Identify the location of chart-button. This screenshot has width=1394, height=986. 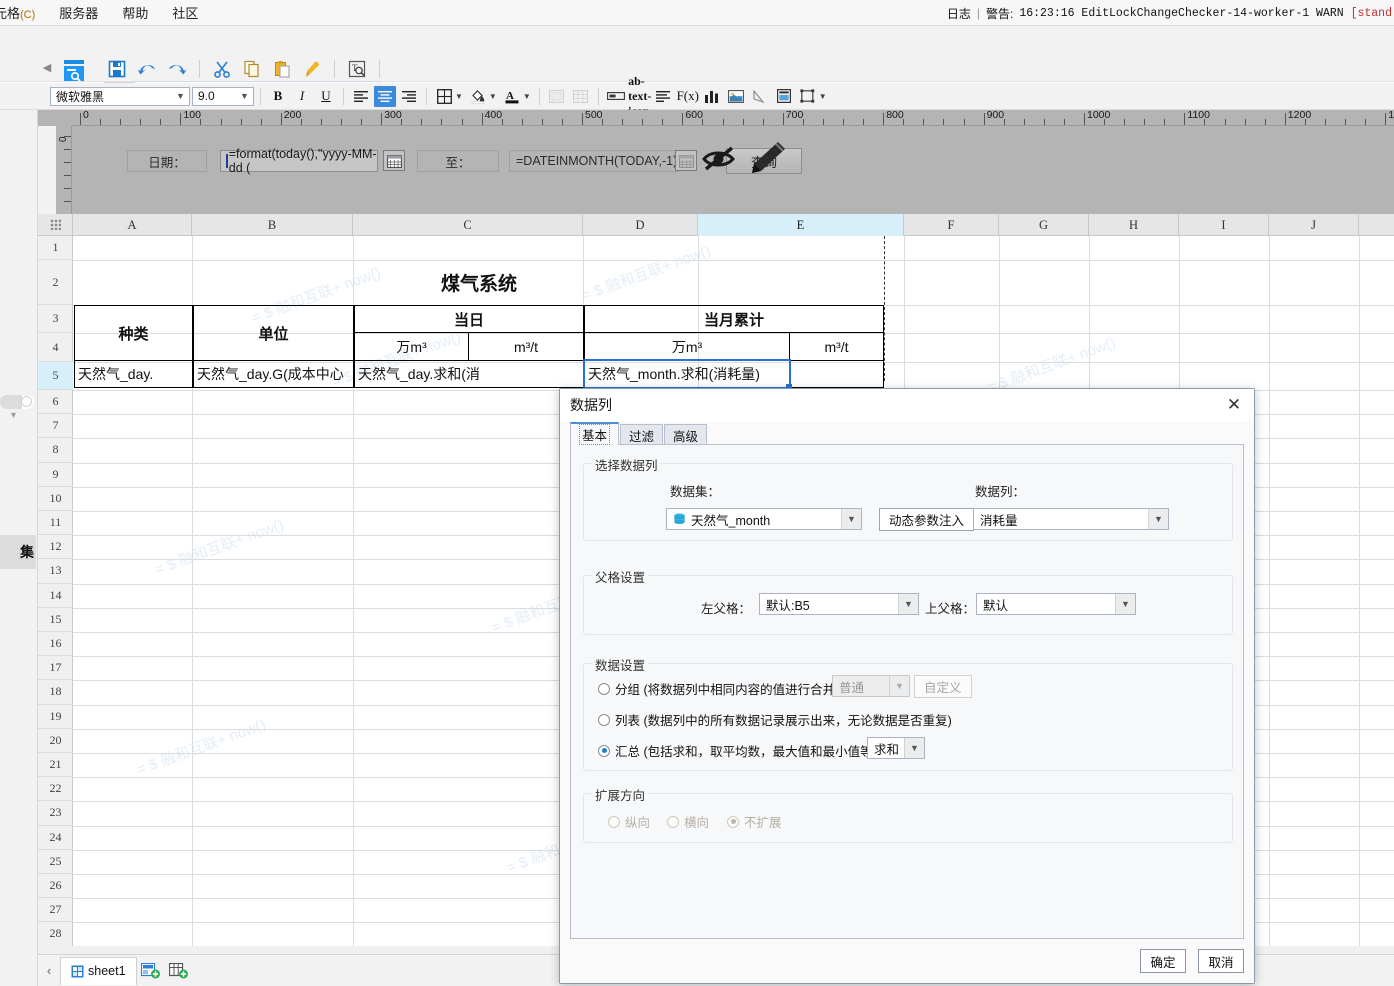
(712, 96).